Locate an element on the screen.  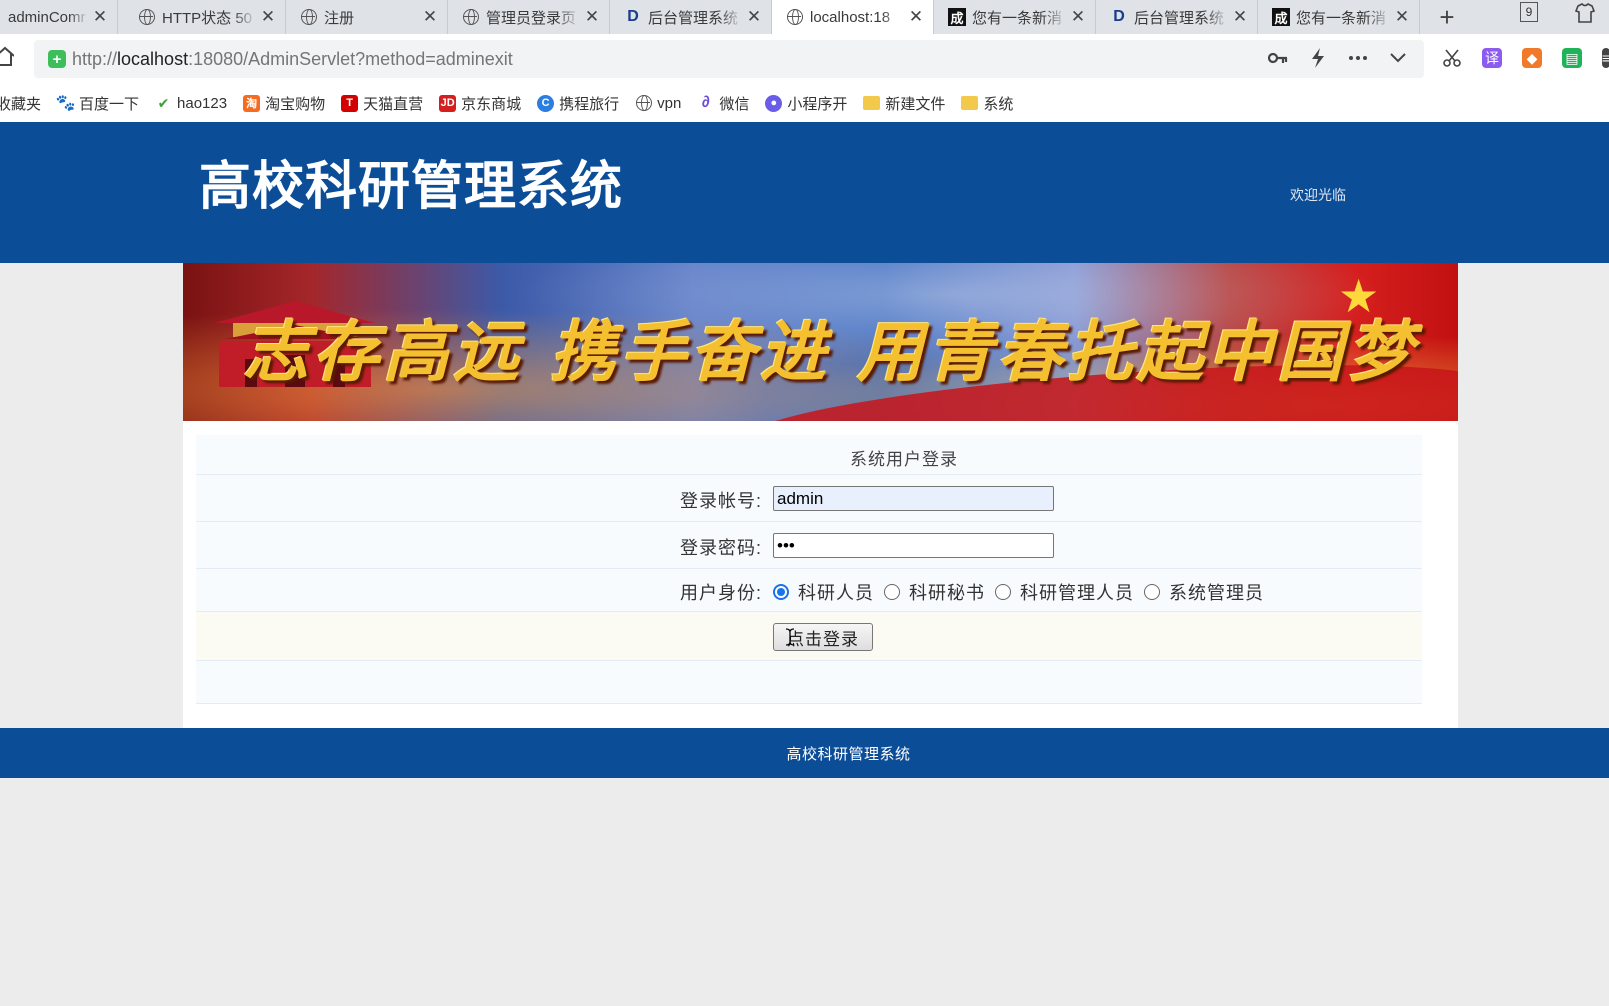
home-icon is located at coordinates (7, 57).